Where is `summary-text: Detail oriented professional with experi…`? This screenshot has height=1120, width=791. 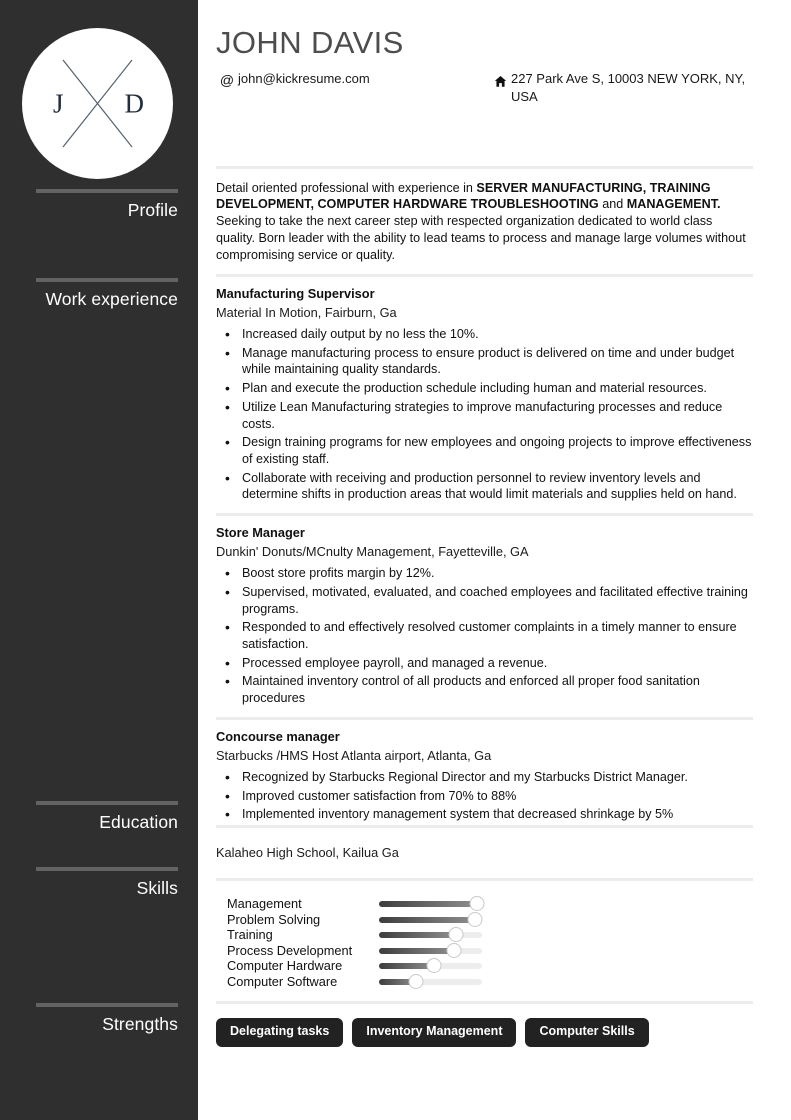 summary-text: Detail oriented professional with experi… is located at coordinates (481, 222).